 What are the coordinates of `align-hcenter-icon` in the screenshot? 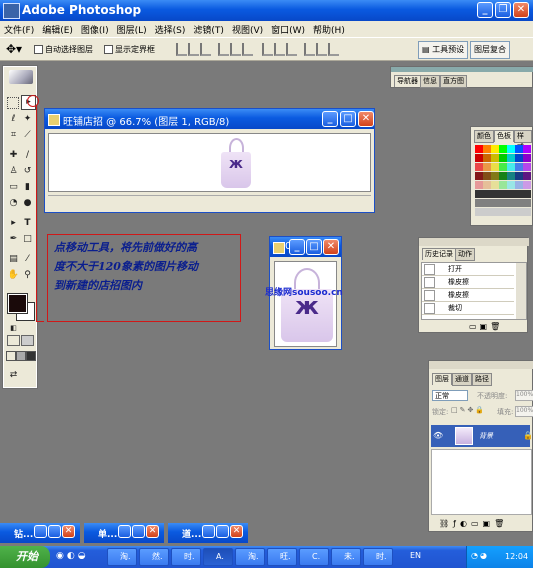 It's located at (235, 49).